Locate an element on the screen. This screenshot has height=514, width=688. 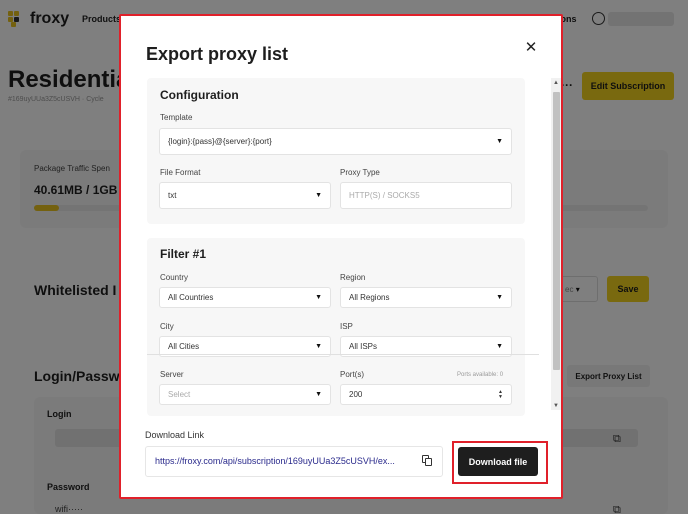
server-label: Server is located at coordinates (172, 374).